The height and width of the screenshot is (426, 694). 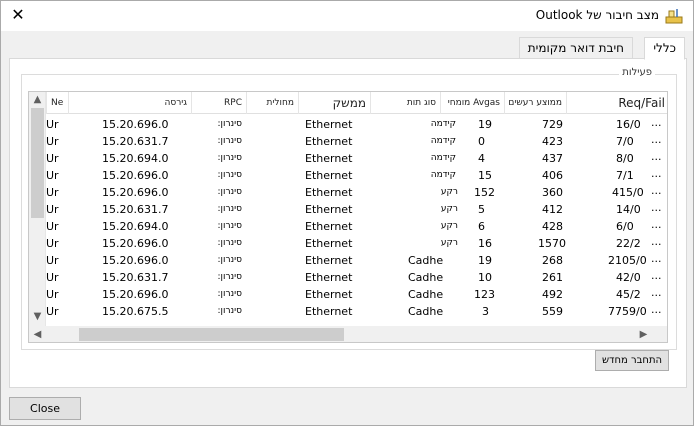 What do you see at coordinates (575, 48) in the screenshot?
I see `tab-local-mailbox: חיבת דואר מקומית` at bounding box center [575, 48].